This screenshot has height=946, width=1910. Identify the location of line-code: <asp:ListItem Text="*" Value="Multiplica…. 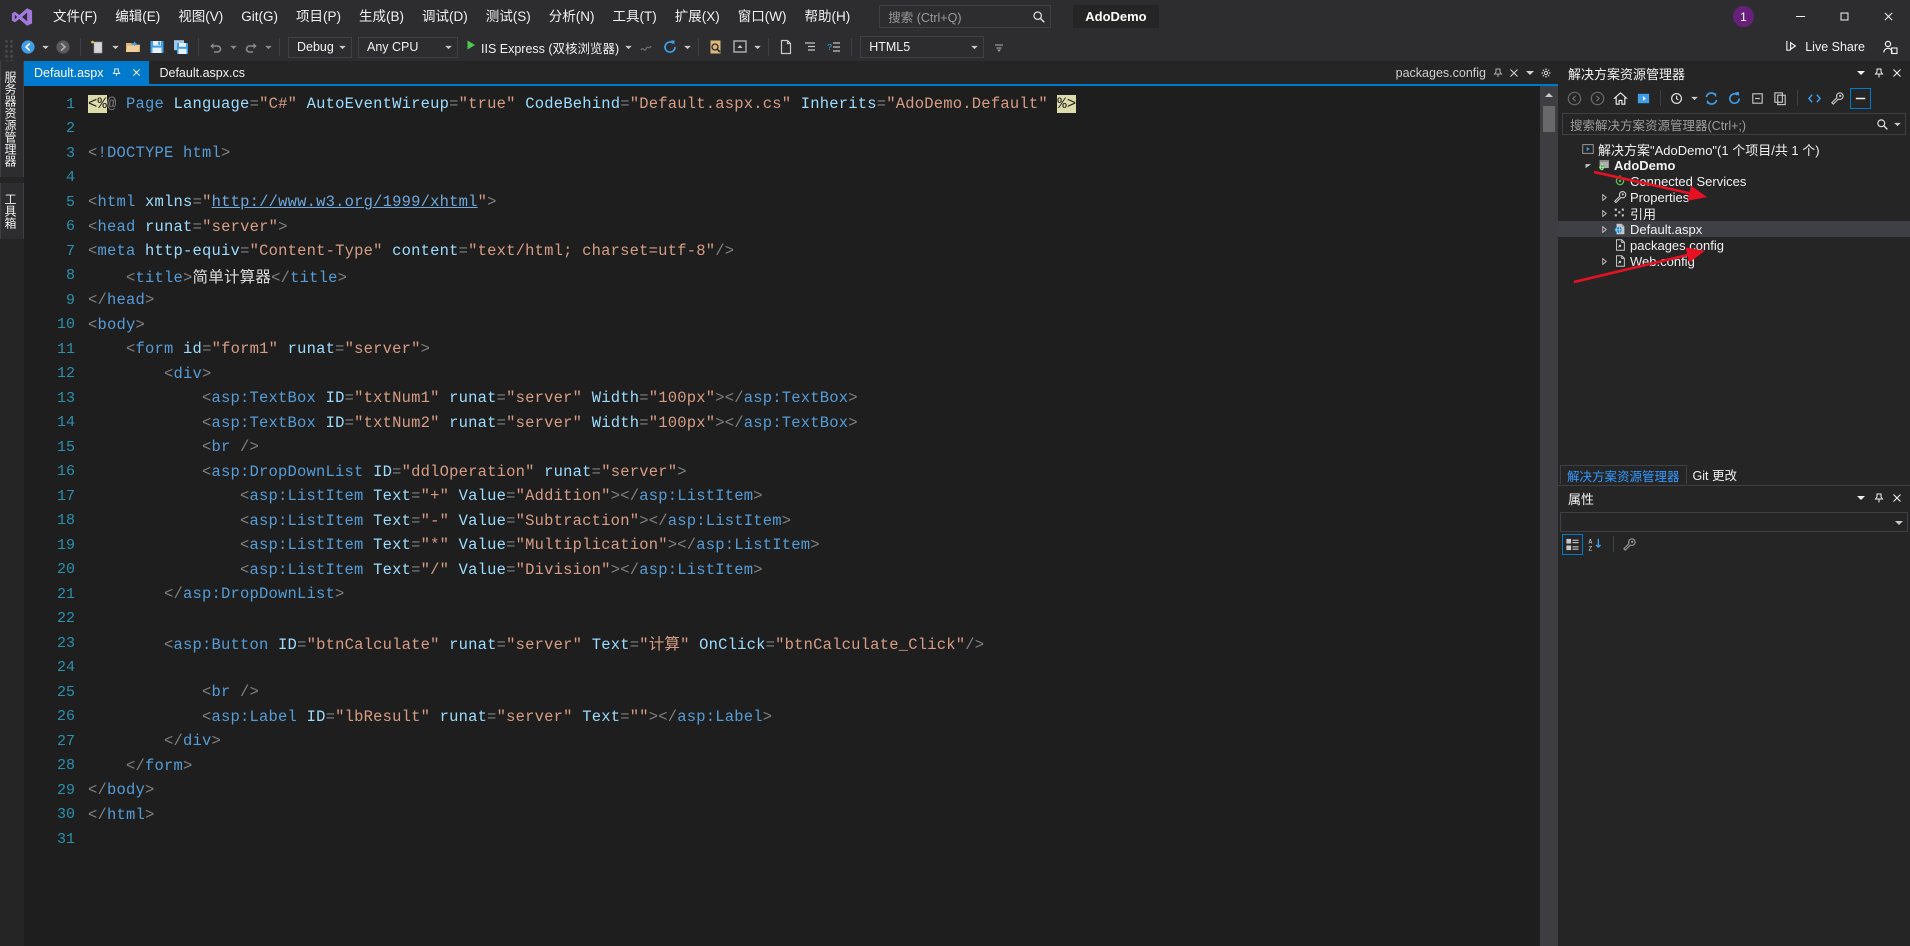
(454, 545).